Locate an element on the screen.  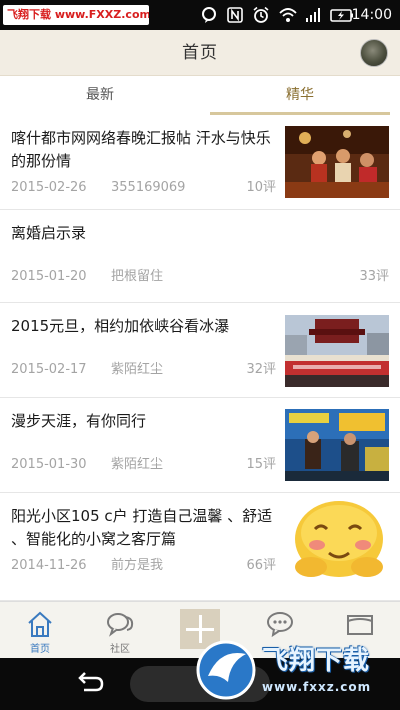
item-date: 2015-02-26 is located at coordinates (49, 187).